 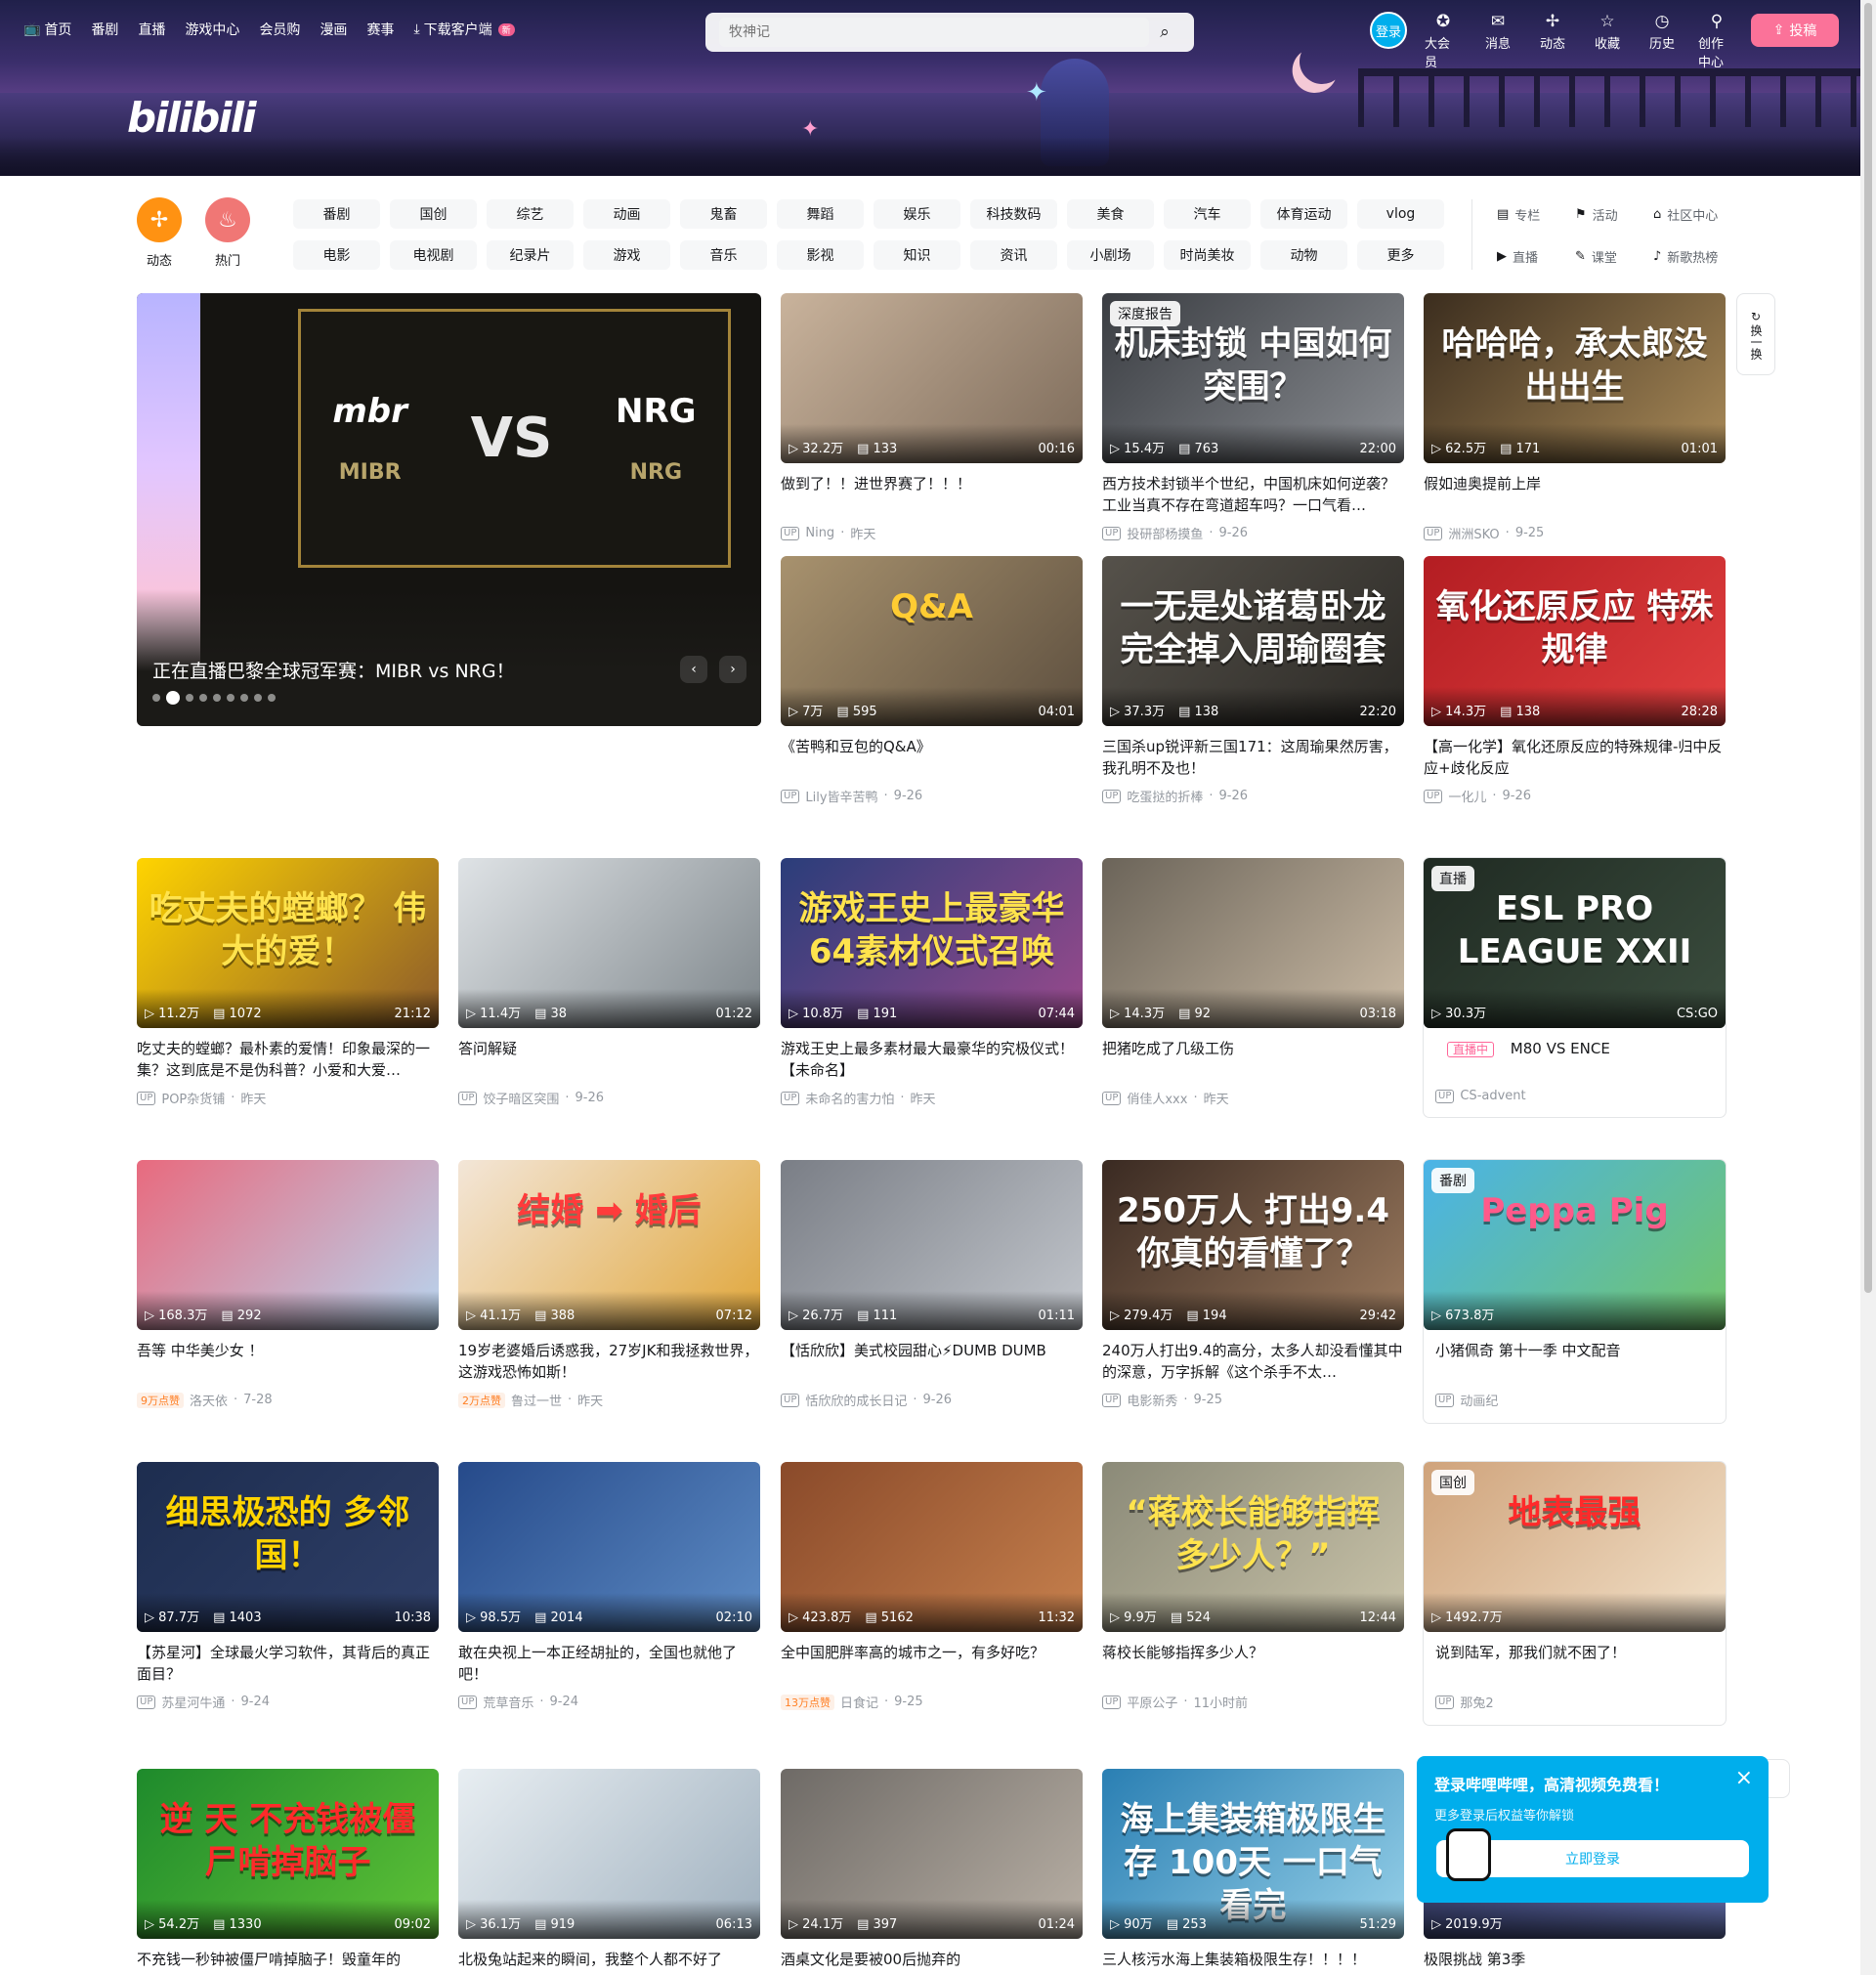 I want to click on video-title: 【苏星河】全球最火学习软件，其背后的真正面目？, so click(x=288, y=1664).